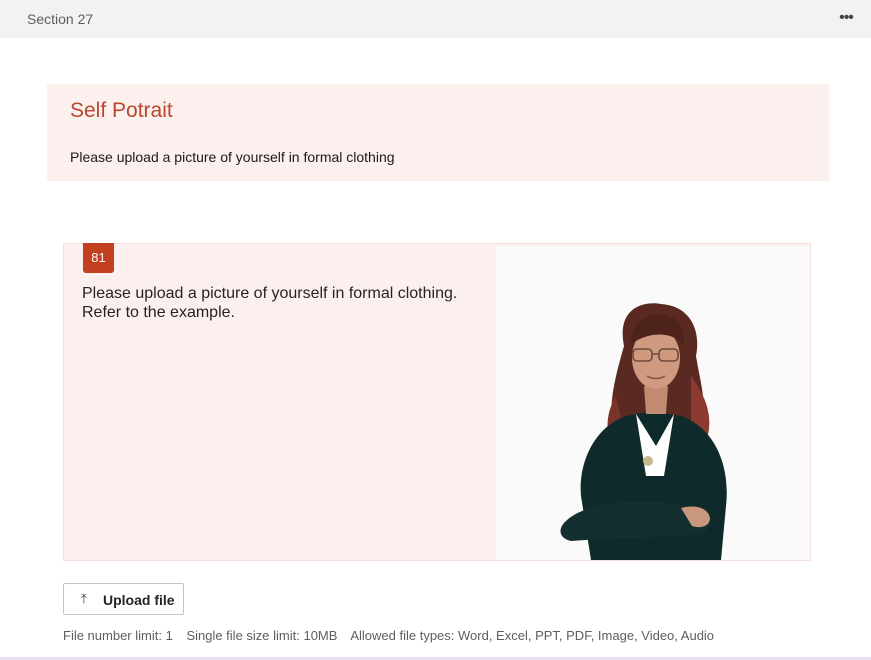 This screenshot has height=660, width=871. What do you see at coordinates (139, 600) in the screenshot?
I see `upload-file-label: Upload file` at bounding box center [139, 600].